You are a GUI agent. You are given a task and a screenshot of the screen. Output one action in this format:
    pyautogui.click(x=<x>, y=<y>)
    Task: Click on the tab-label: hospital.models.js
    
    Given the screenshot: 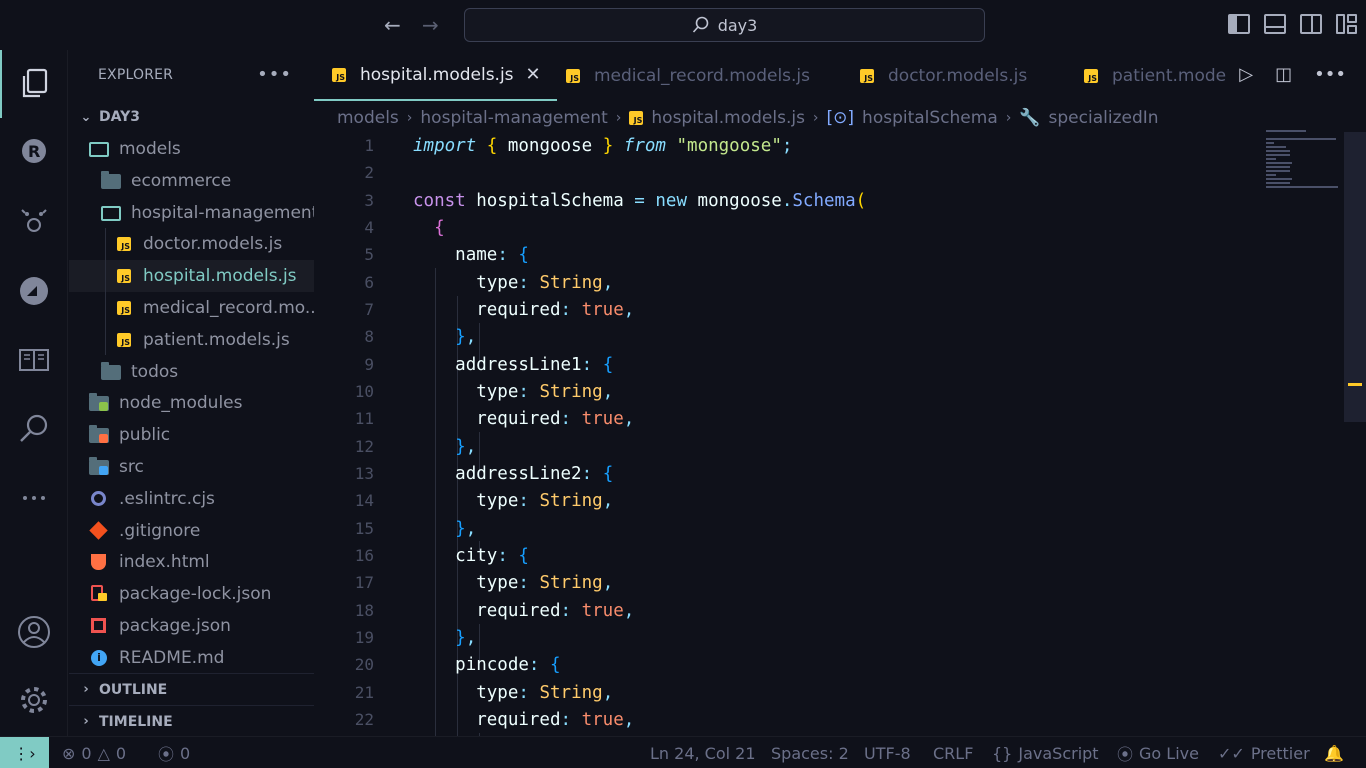 What is the action you would take?
    pyautogui.click(x=437, y=74)
    